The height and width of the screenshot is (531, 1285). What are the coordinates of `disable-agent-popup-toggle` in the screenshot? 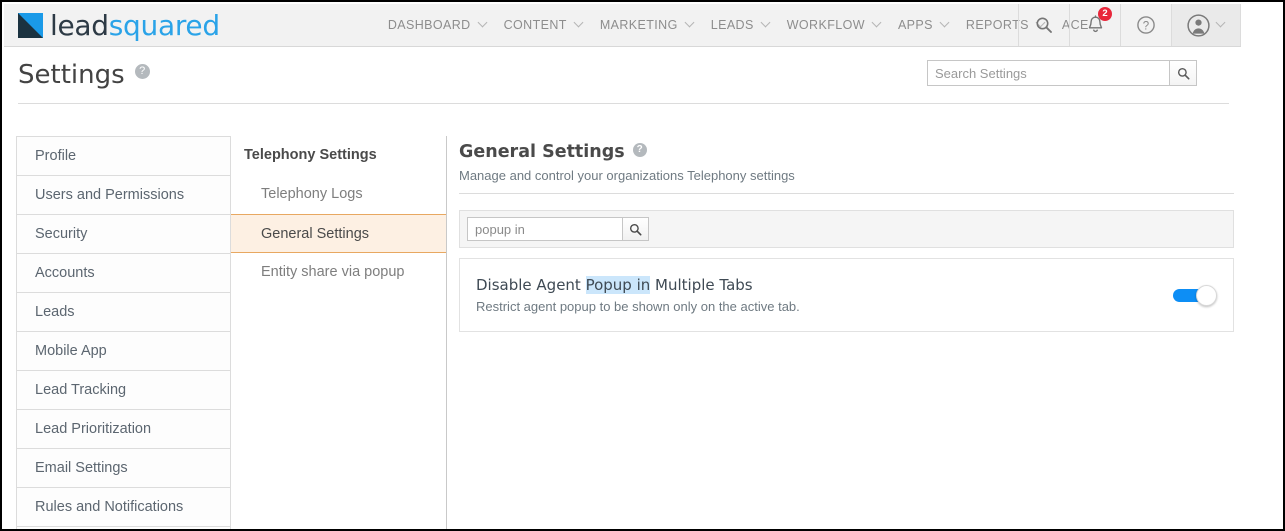 It's located at (1195, 295).